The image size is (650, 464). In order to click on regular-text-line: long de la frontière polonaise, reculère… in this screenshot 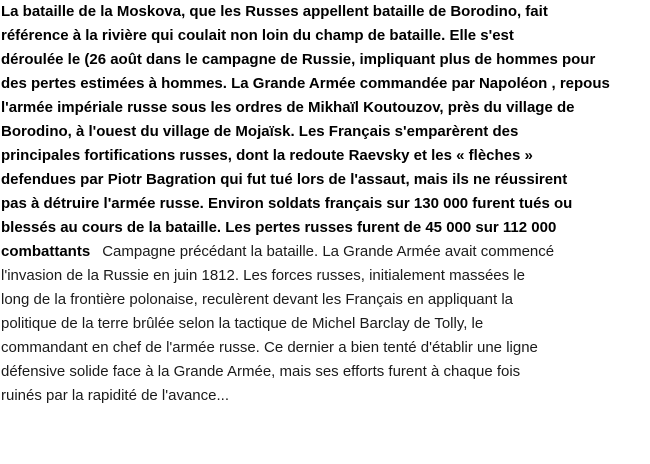, I will do `click(257, 299)`.